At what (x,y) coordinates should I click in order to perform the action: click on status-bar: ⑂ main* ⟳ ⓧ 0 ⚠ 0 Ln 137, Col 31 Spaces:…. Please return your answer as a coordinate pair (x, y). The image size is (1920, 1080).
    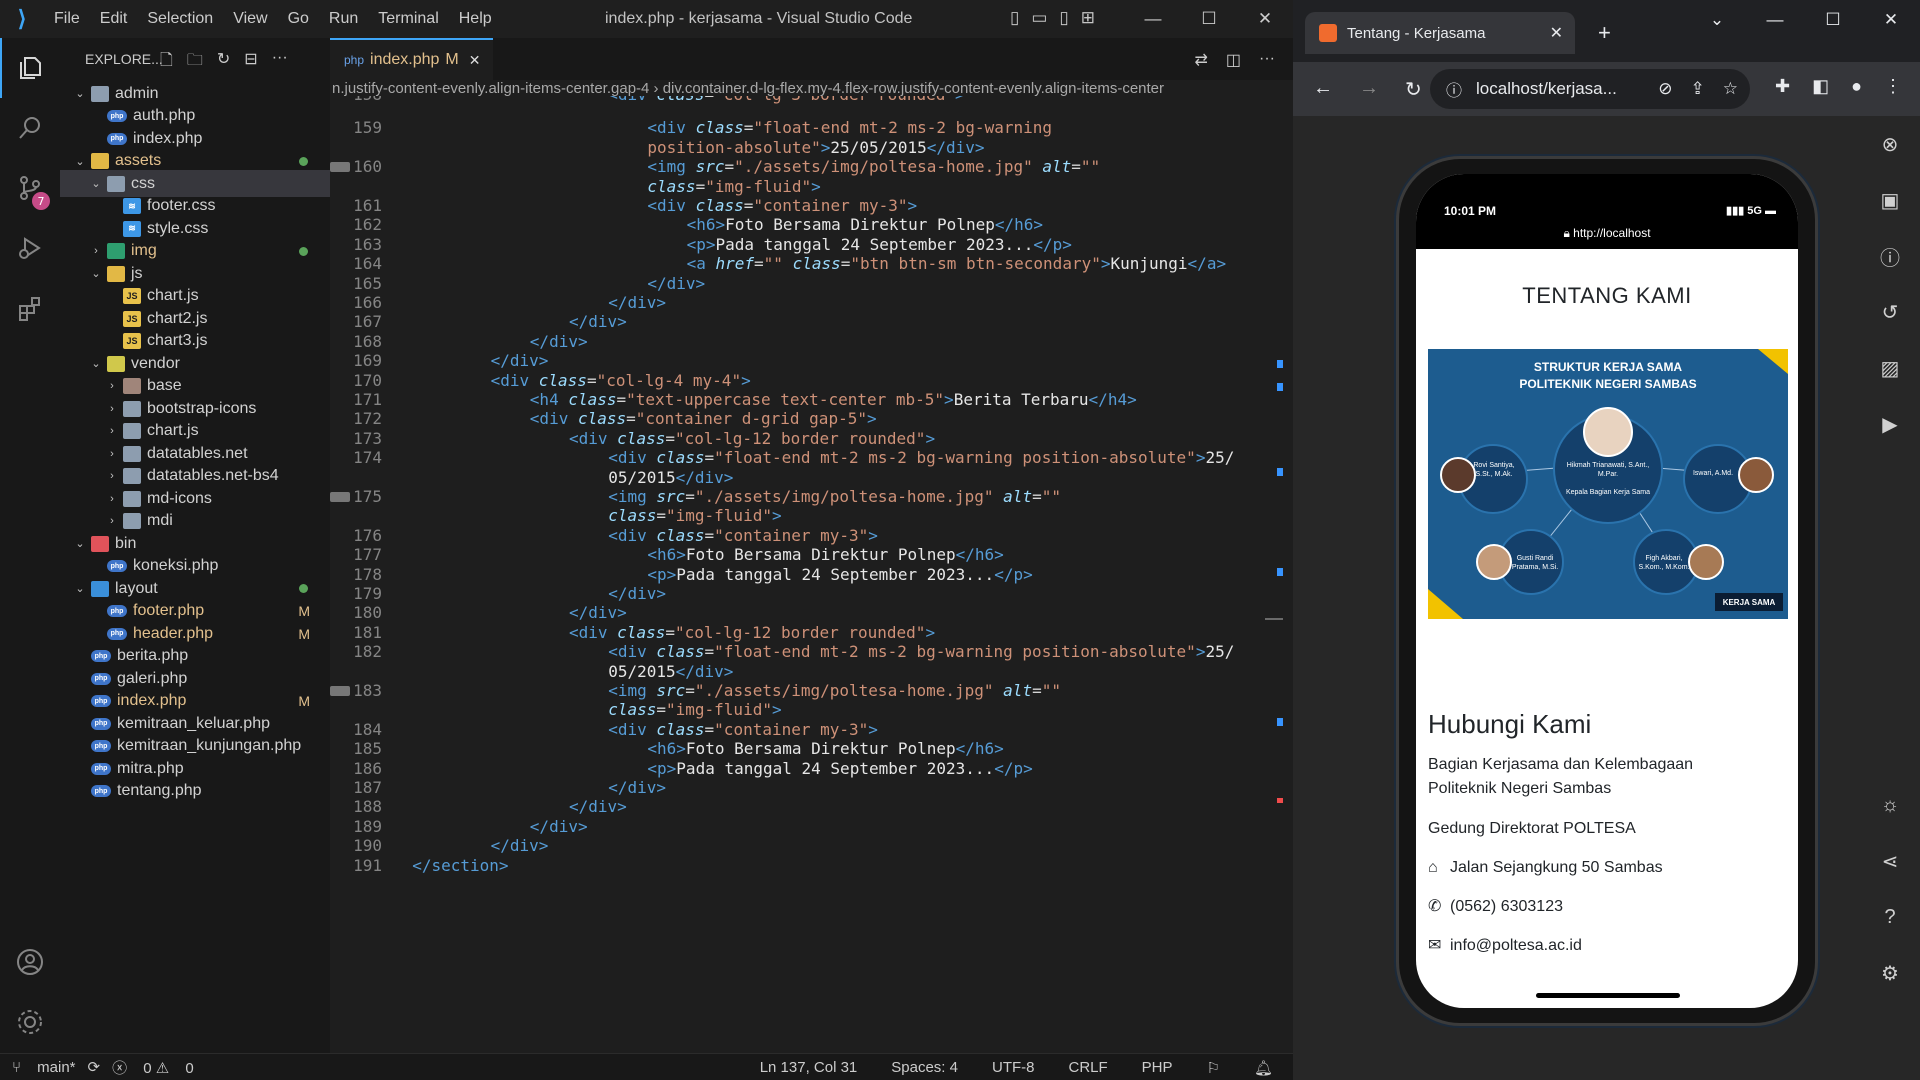
    Looking at the image, I should click on (646, 1066).